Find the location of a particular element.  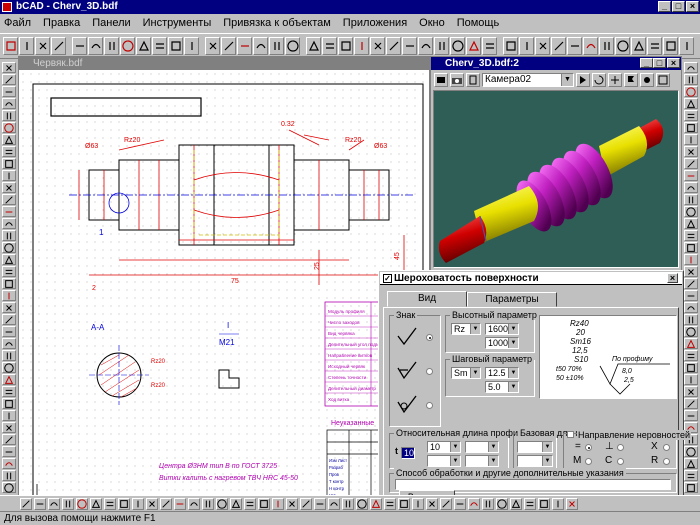

roughness-dialog-title-bar: ✓ Шероховатость поверхности × is located at coordinates (531, 278).